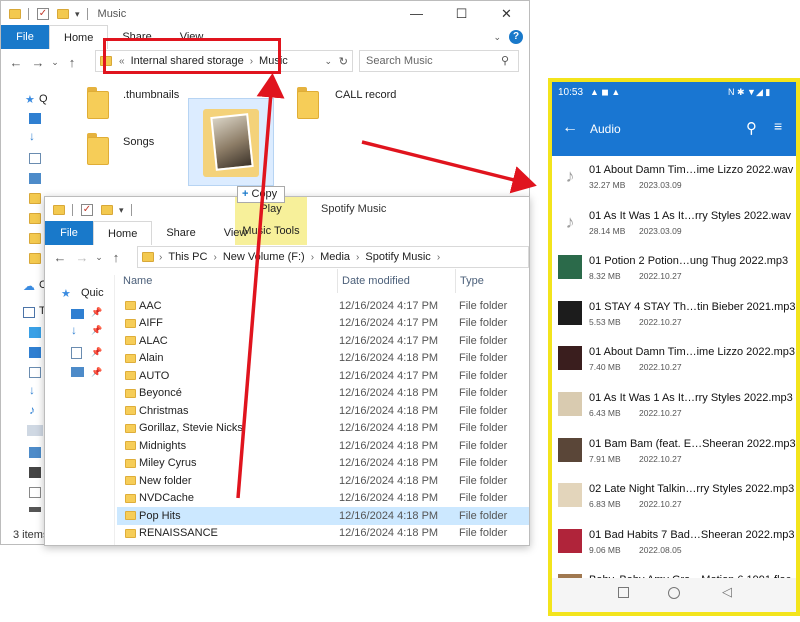  What do you see at coordinates (449, 167) in the screenshot?
I see `arrow-to-phone` at bounding box center [449, 167].